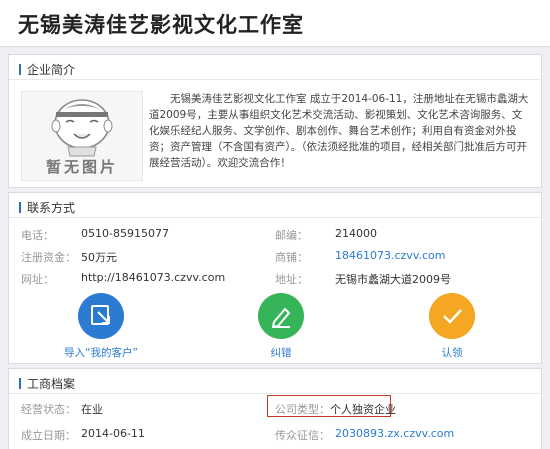 Image resolution: width=550 pixels, height=449 pixels. I want to click on contact-section-title: 联系方式, so click(47, 207).